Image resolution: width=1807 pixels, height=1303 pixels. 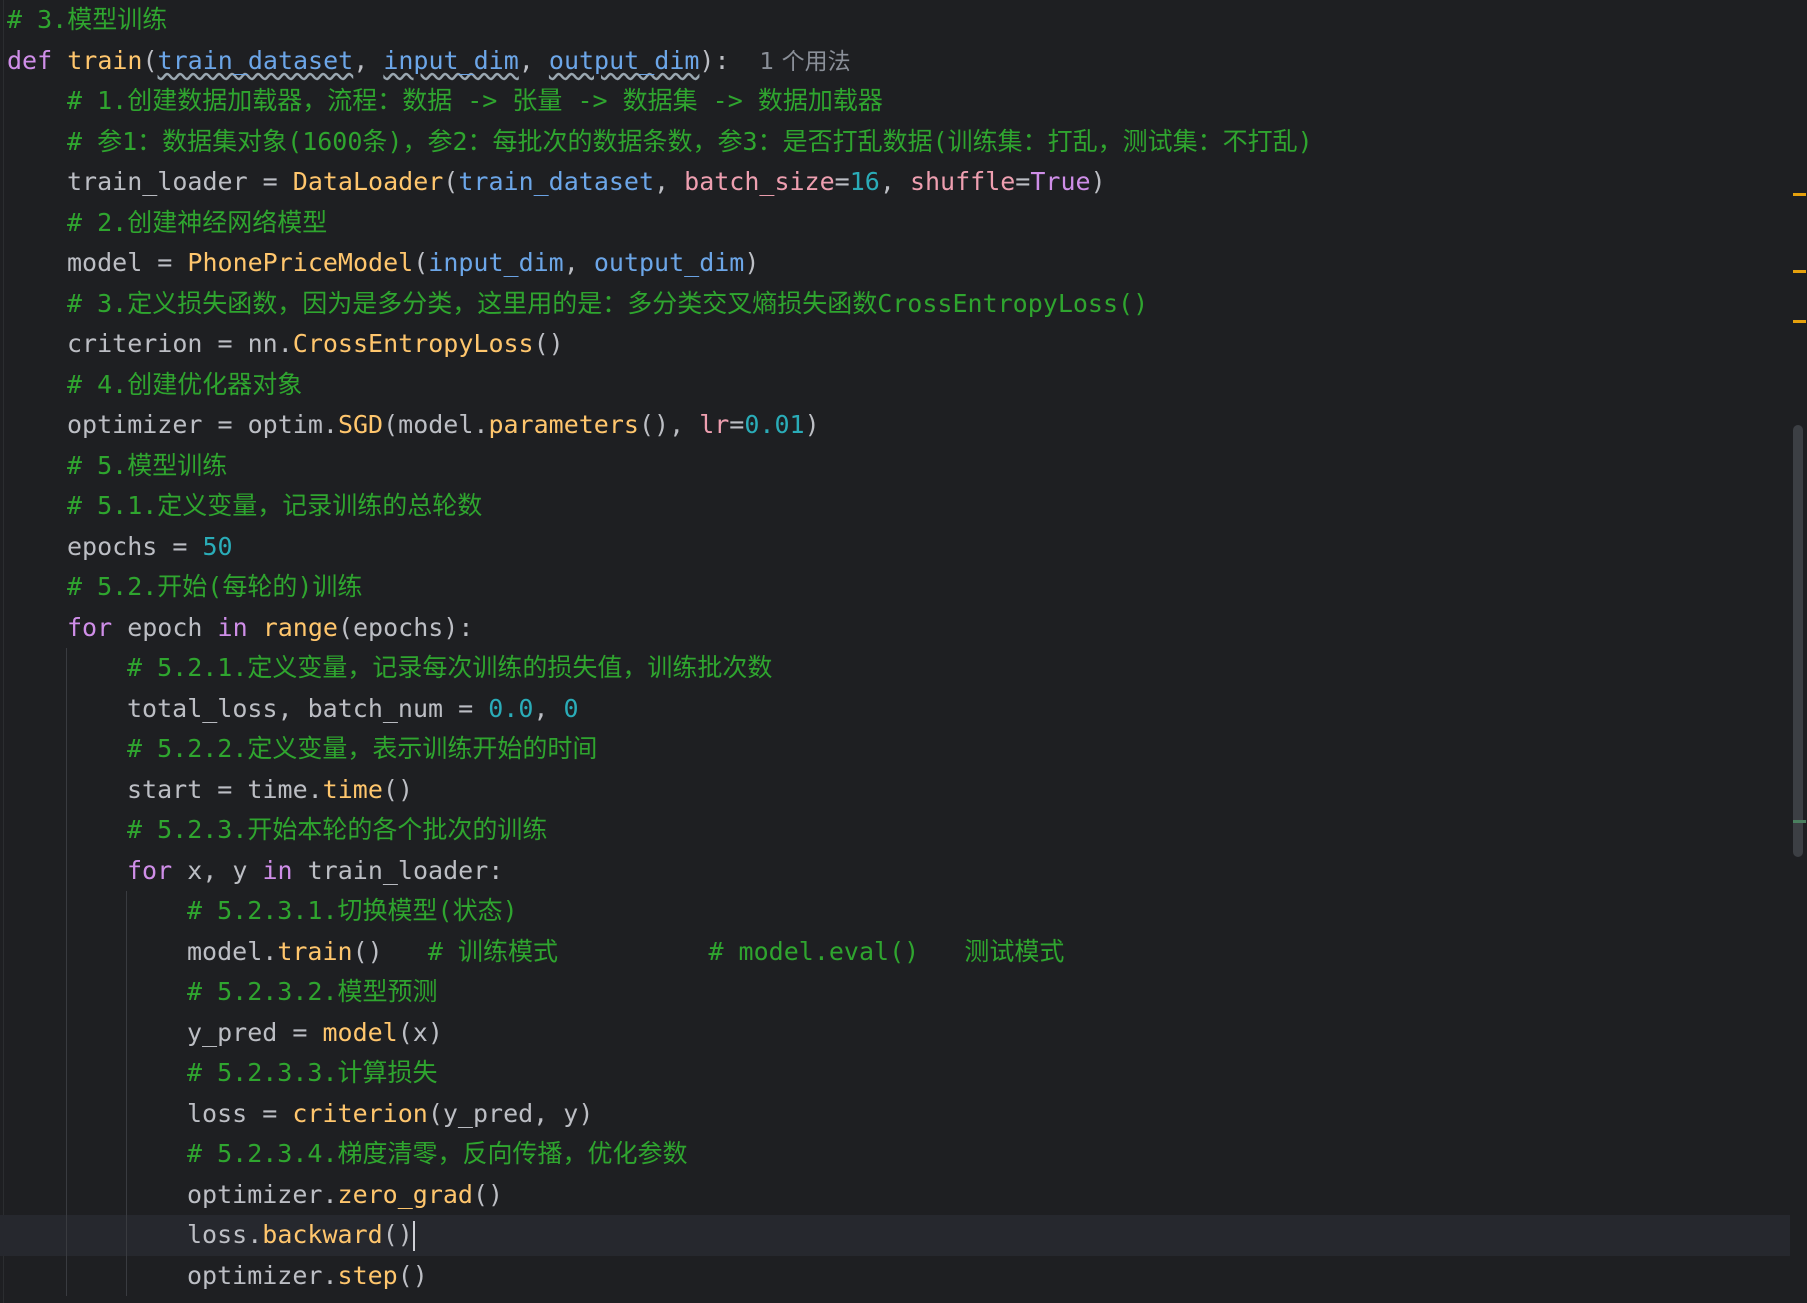 I want to click on code-line: loss.backward(), so click(x=895, y=1235).